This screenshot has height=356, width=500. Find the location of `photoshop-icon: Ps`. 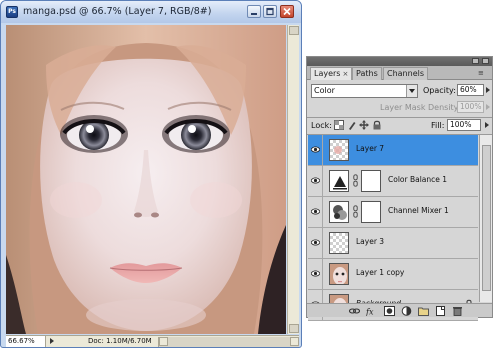

photoshop-icon: Ps is located at coordinates (12, 12).